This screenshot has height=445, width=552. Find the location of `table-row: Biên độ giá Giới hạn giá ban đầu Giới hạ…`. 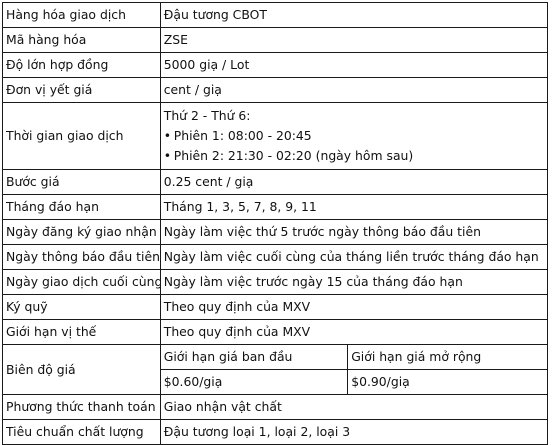

table-row: Biên độ giá Giới hạn giá ban đầu Giới hạ… is located at coordinates (275, 369).